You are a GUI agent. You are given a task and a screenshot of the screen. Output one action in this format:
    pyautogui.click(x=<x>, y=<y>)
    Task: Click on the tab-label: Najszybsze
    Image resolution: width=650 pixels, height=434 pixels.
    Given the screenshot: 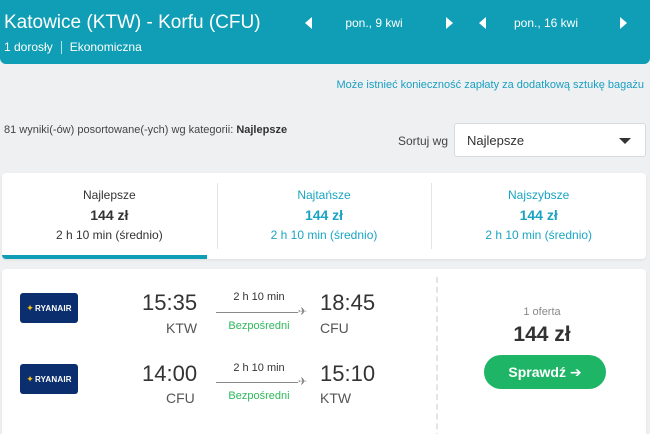 What is the action you would take?
    pyautogui.click(x=539, y=195)
    